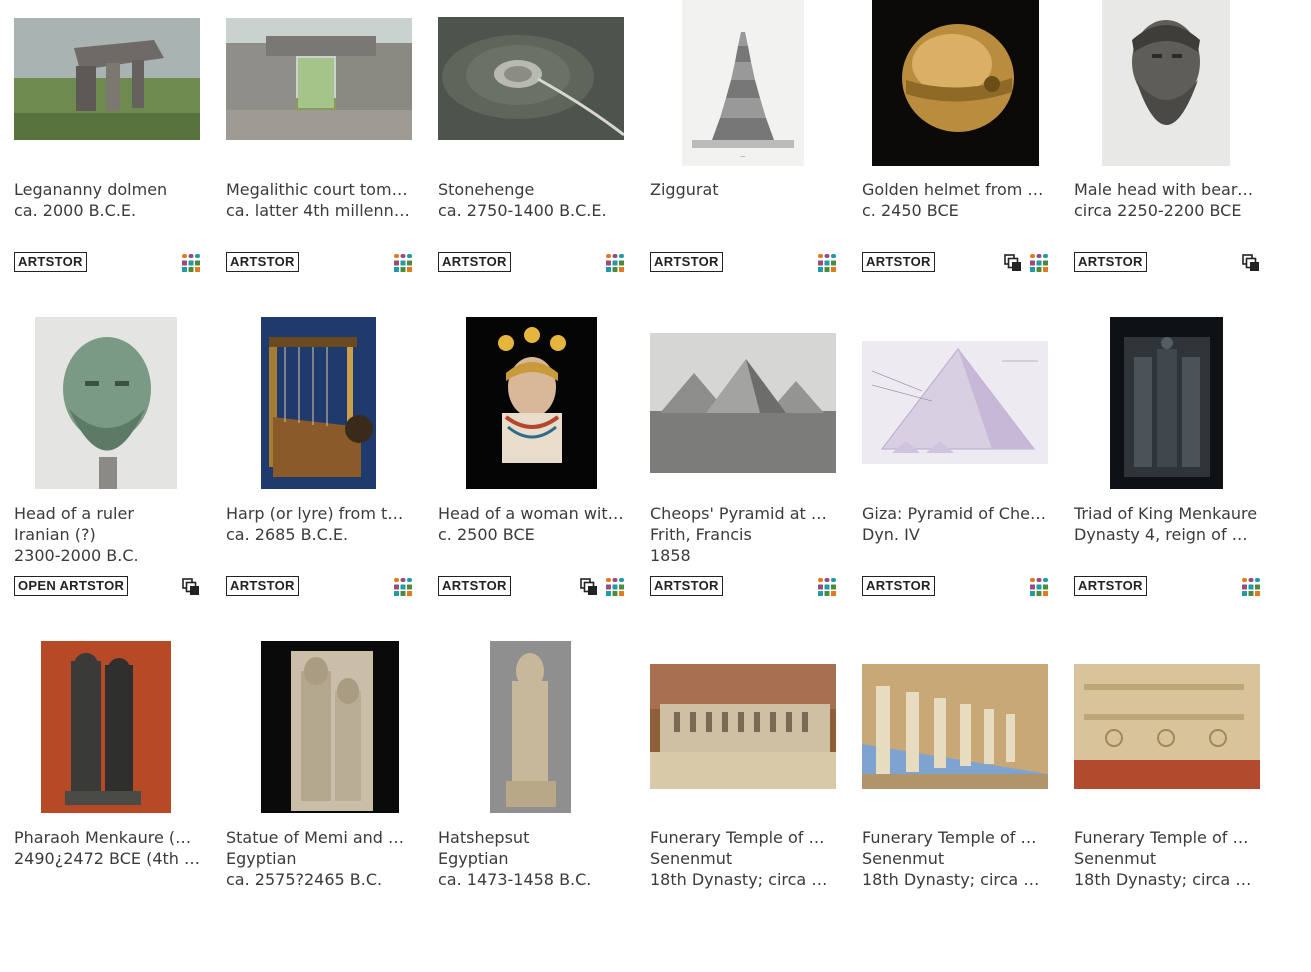 The width and height of the screenshot is (1311, 972). I want to click on result-card: Giza: Pyramid of Cheops Dyn. IV ARTSTOR, so click(955, 486).